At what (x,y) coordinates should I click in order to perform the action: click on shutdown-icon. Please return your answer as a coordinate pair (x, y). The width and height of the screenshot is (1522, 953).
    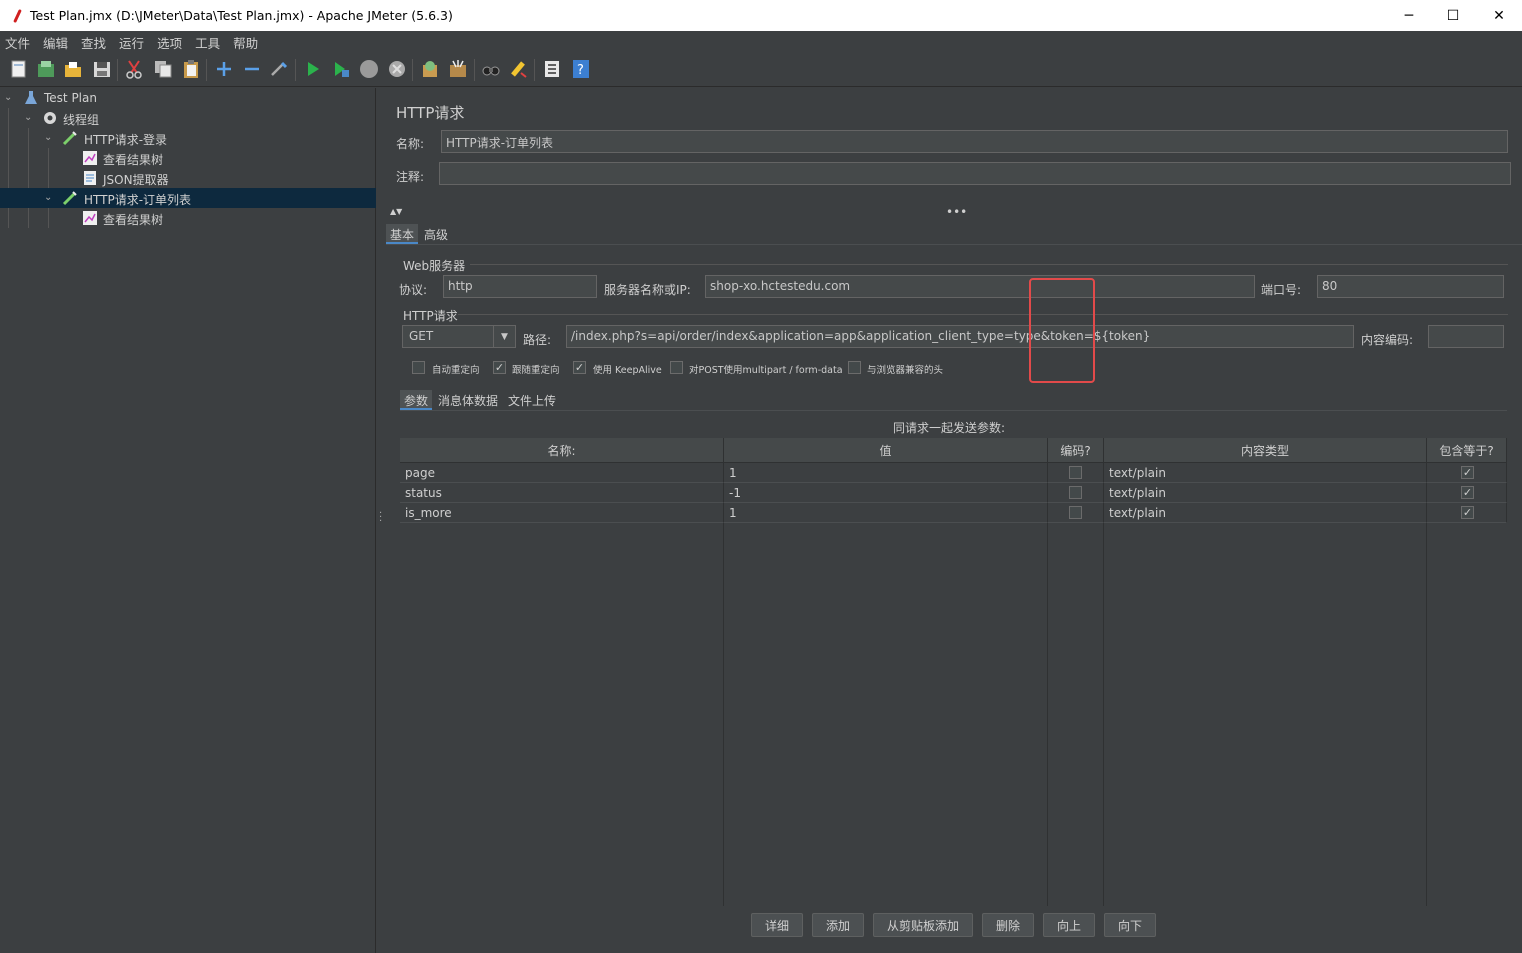
    Looking at the image, I should click on (397, 69).